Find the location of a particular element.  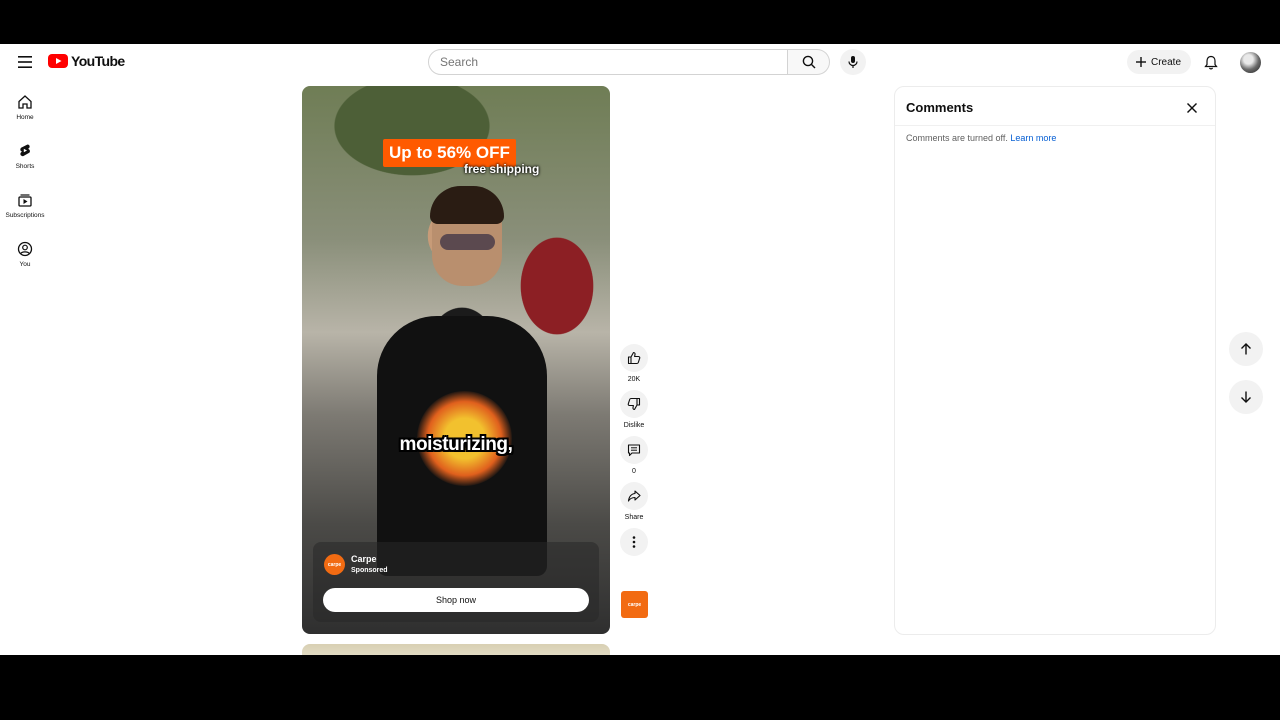

share-action: Share is located at coordinates (634, 502).